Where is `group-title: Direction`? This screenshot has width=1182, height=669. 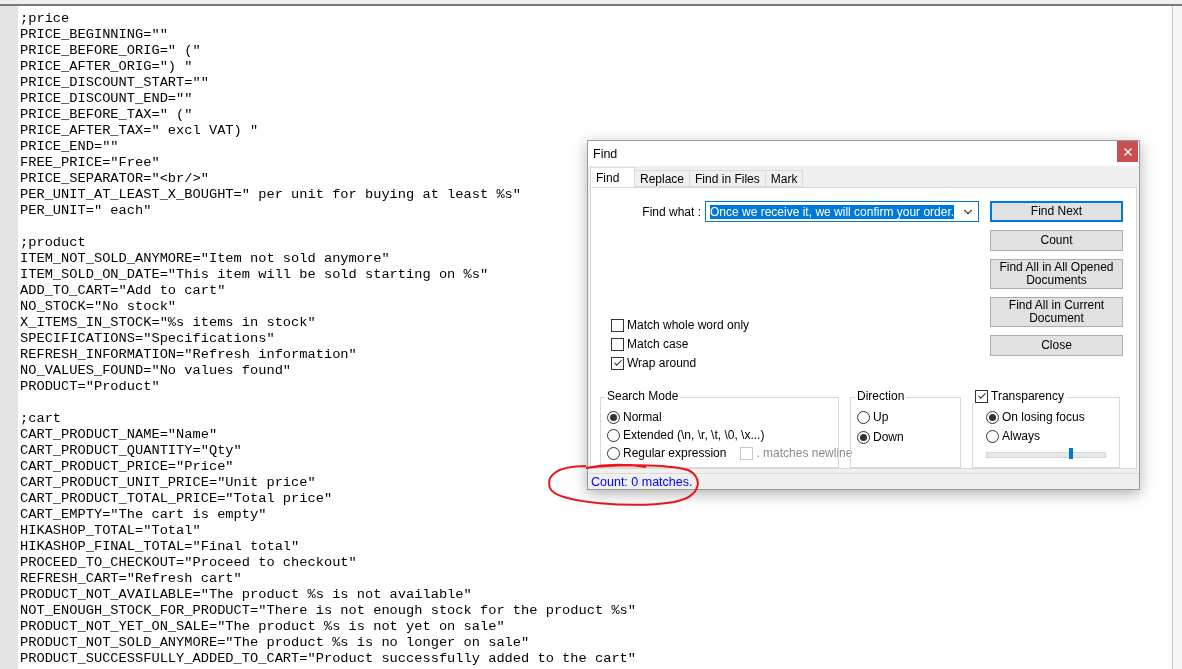
group-title: Direction is located at coordinates (881, 396).